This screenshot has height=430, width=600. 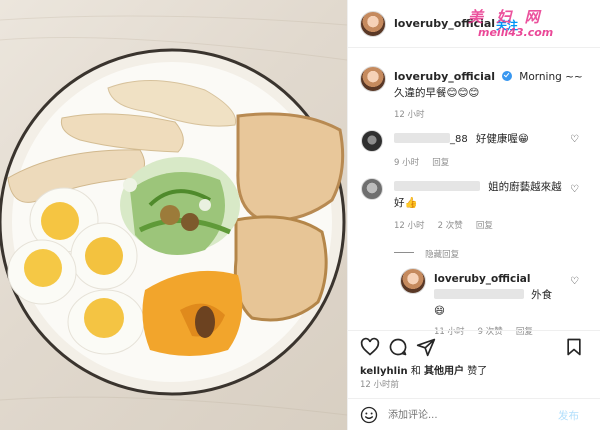 What do you see at coordinates (516, 32) in the screenshot?
I see `watermark-bottom: meili43.com` at bounding box center [516, 32].